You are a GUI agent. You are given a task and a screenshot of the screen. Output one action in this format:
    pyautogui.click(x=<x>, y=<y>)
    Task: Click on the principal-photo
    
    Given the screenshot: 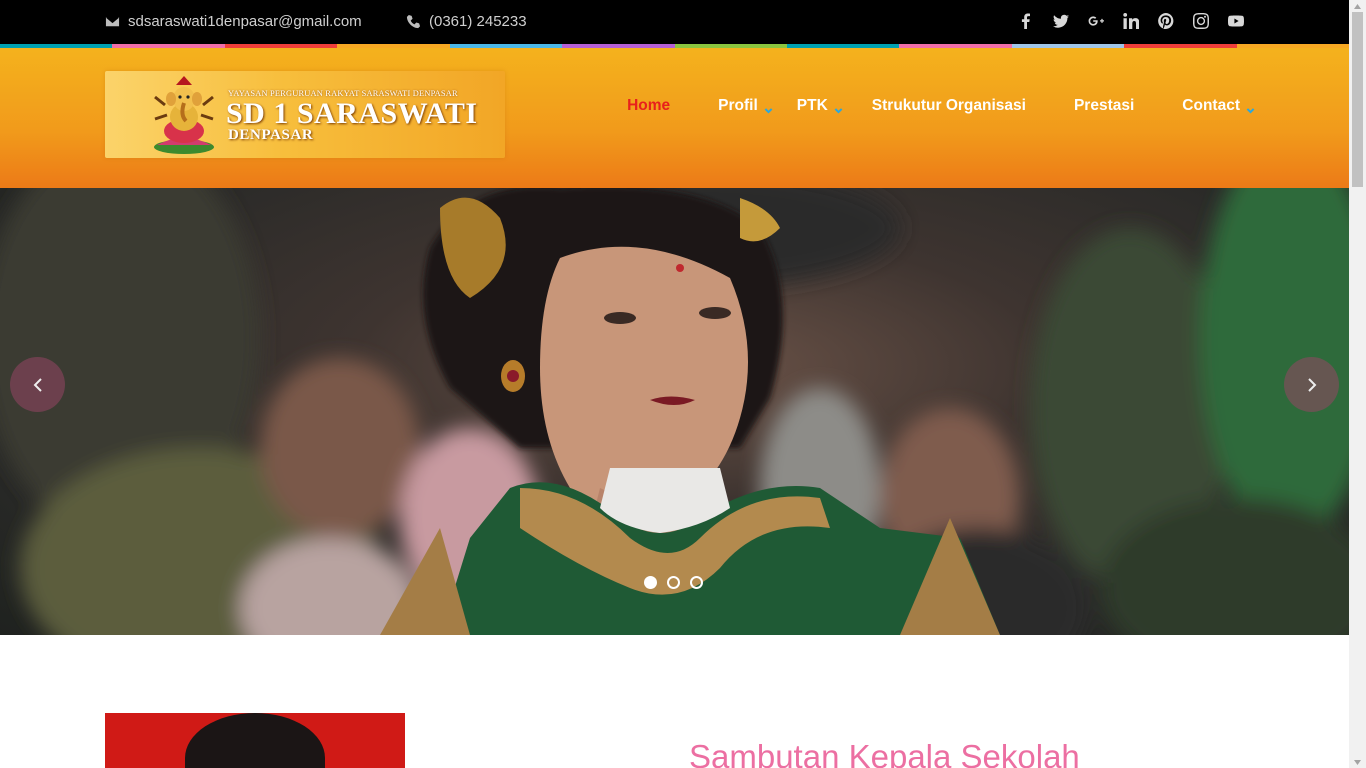 What is the action you would take?
    pyautogui.click(x=255, y=740)
    